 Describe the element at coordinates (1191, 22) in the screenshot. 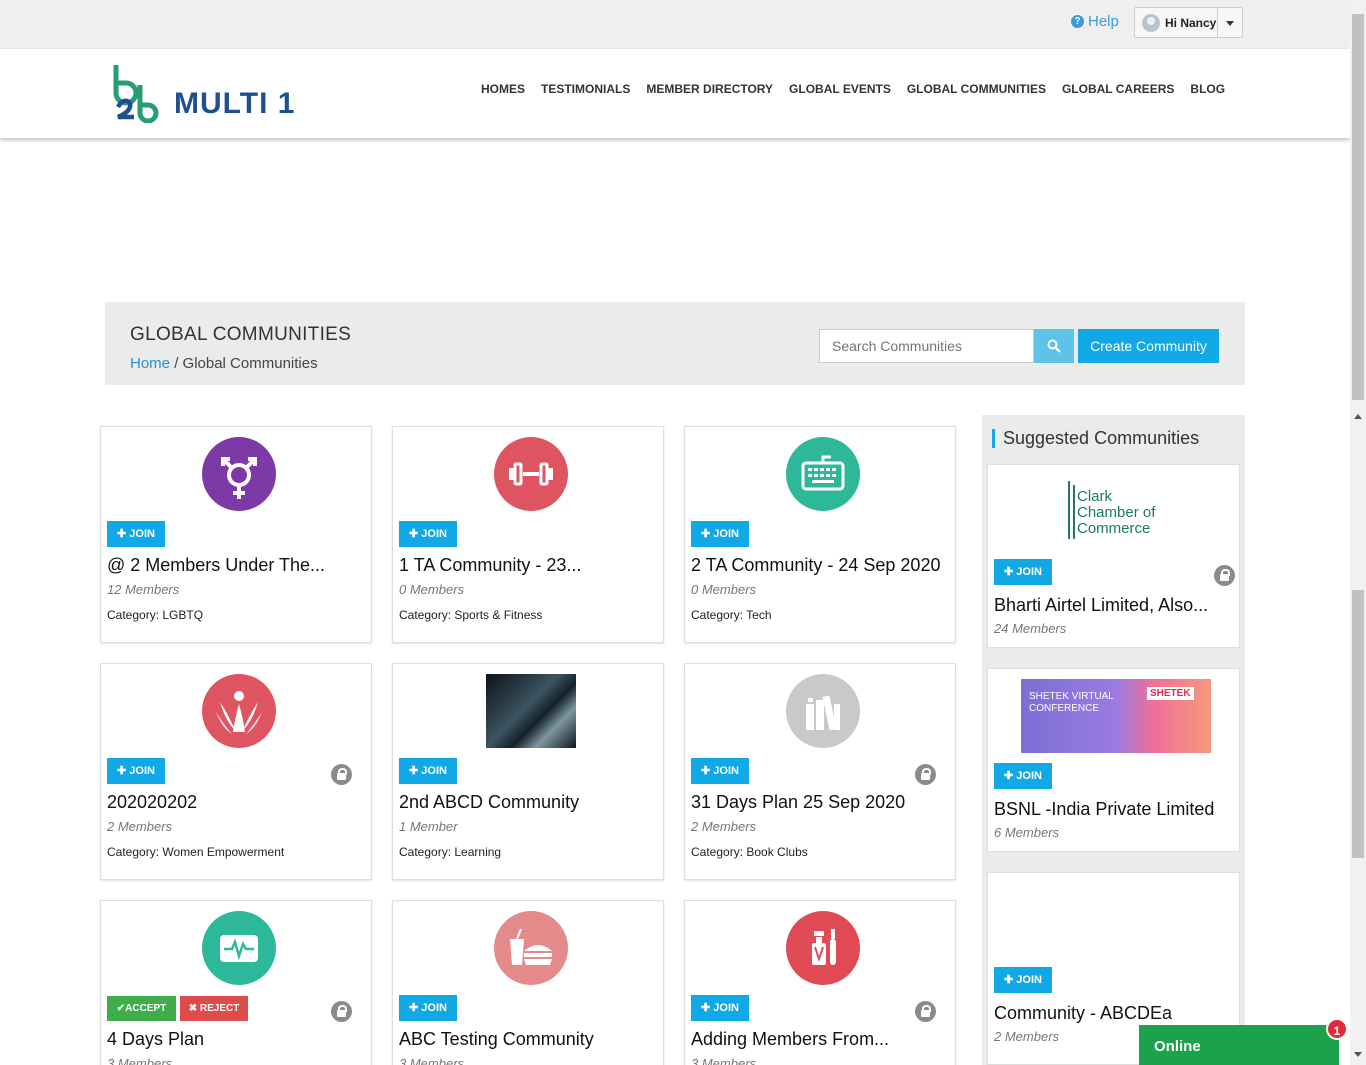

I see `user-greeting: Hi Nancy` at that location.